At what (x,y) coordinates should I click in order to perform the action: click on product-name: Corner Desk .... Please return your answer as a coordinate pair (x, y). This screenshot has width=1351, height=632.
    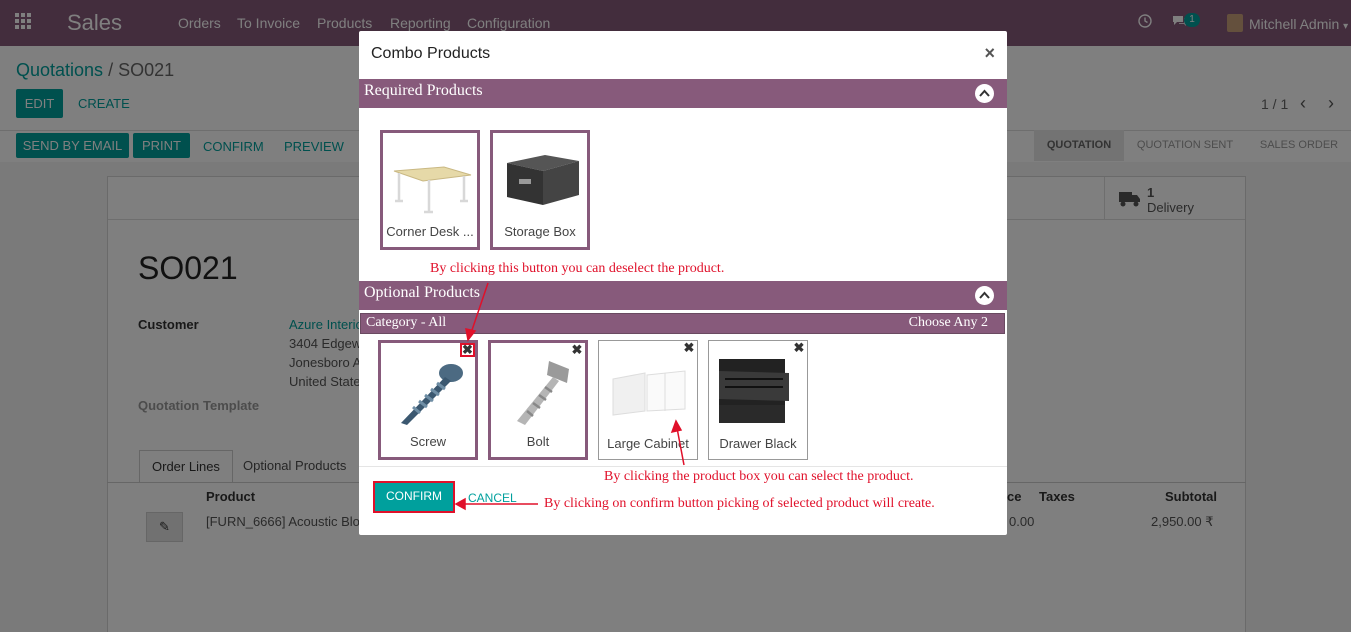
    Looking at the image, I should click on (430, 231).